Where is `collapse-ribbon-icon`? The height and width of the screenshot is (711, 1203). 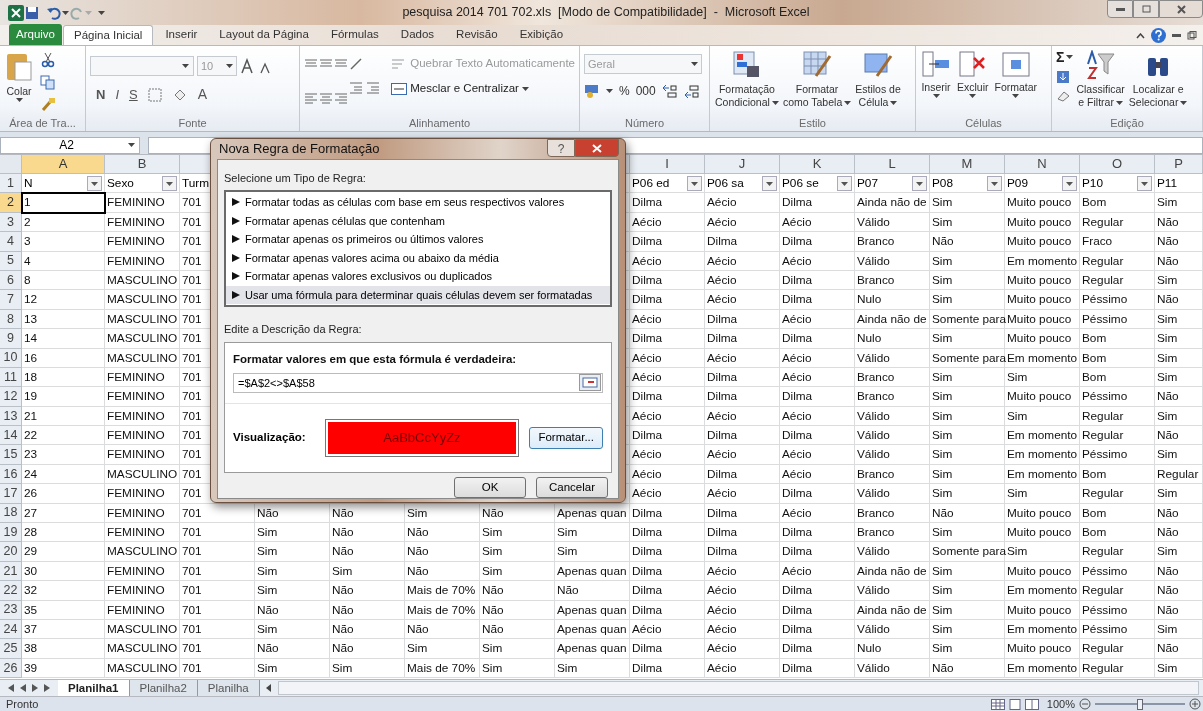 collapse-ribbon-icon is located at coordinates (1140, 35).